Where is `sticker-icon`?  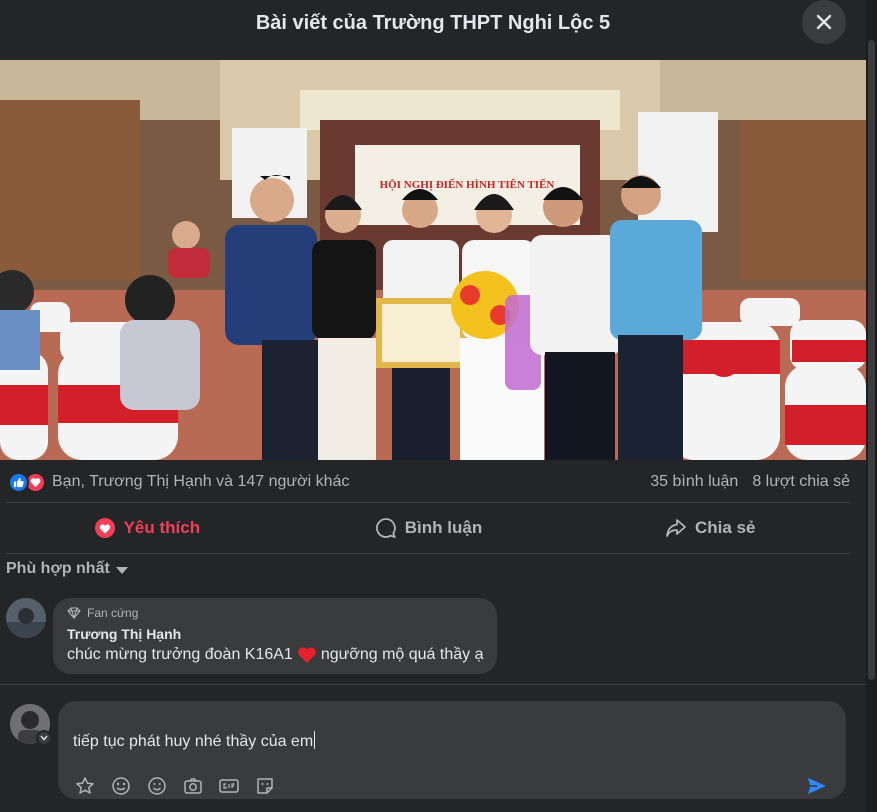 sticker-icon is located at coordinates (265, 786).